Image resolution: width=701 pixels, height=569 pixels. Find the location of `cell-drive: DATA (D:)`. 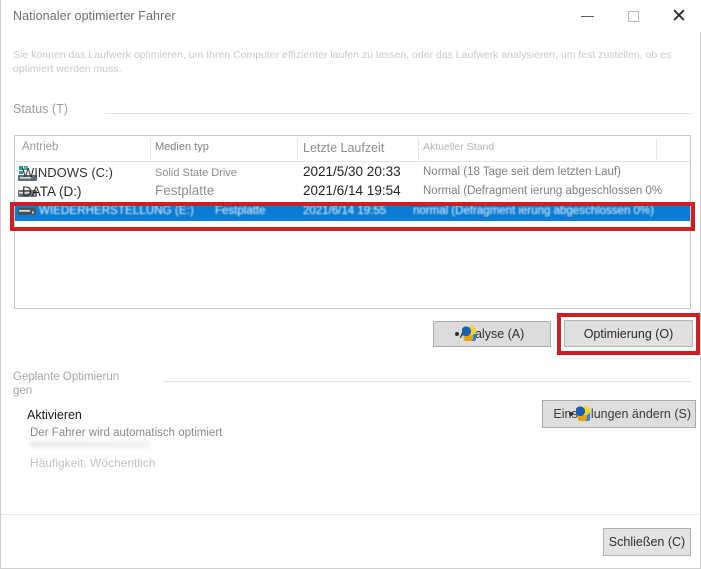

cell-drive: DATA (D:) is located at coordinates (52, 191).